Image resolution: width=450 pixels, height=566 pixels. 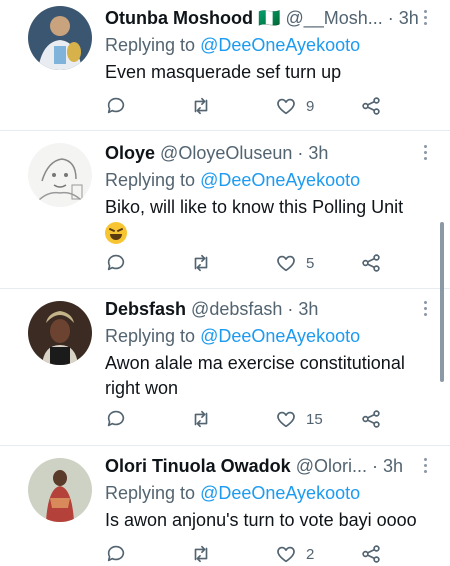 I want to click on tweet-text: Is awon anjonu's turn to vote bayi oooo, so click(x=261, y=520).